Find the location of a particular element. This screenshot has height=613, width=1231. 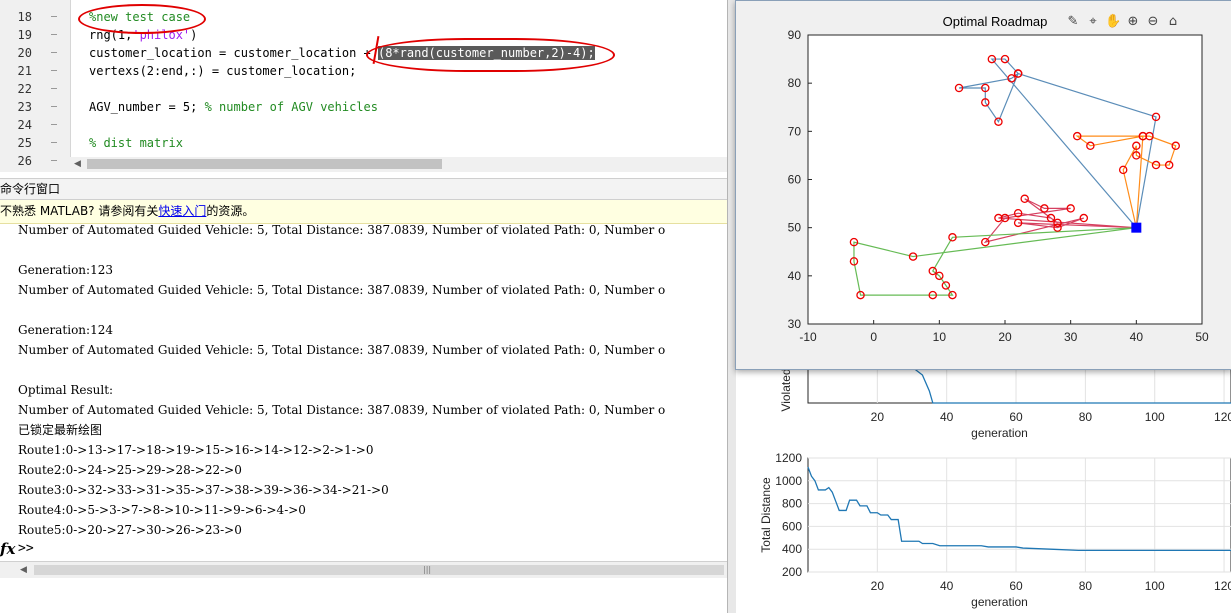

x-tick-label: 0 is located at coordinates (873, 337).